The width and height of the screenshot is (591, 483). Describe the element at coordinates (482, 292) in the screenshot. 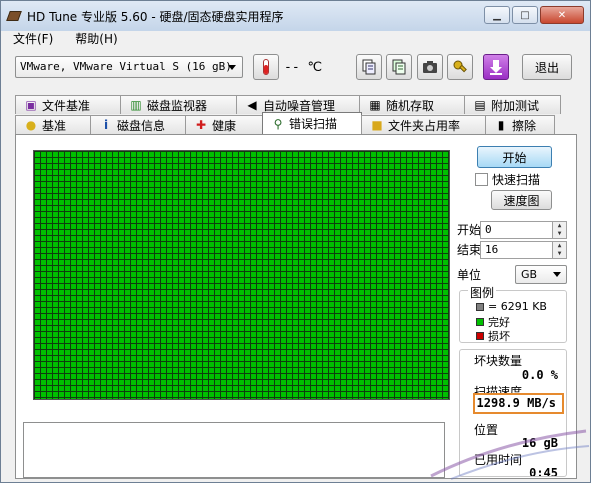

I see `legend-title: 图例` at that location.